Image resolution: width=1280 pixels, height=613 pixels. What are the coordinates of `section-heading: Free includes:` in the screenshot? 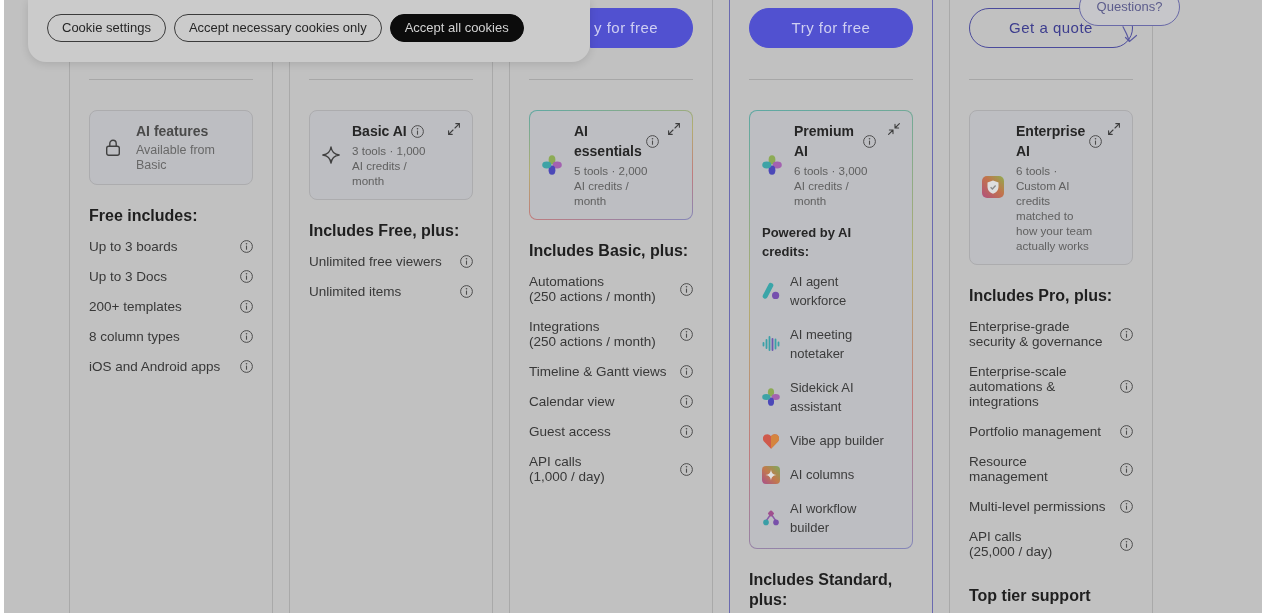 It's located at (144, 216).